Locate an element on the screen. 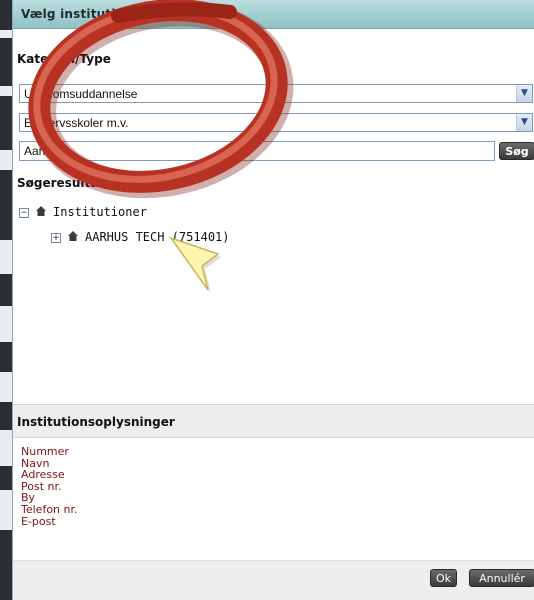 This screenshot has width=534, height=600. info-field-number: Nummer is located at coordinates (45, 451).